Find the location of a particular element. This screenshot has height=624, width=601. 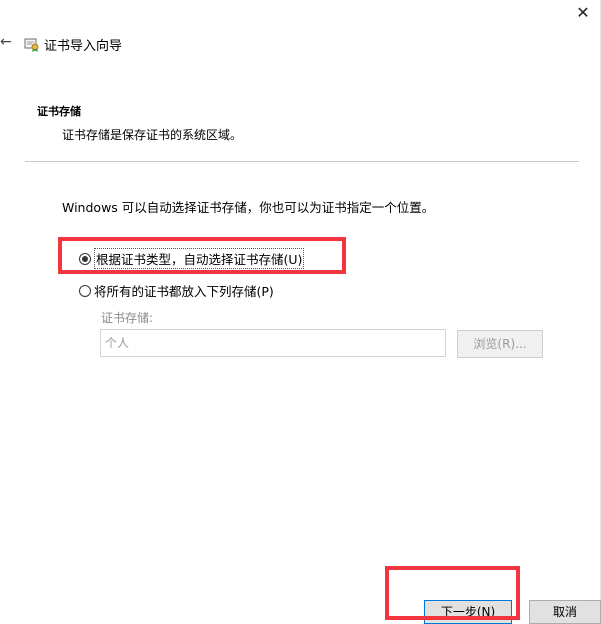

radio-option-manual: 将所有的证书都放入下列存储(P) is located at coordinates (176, 290).